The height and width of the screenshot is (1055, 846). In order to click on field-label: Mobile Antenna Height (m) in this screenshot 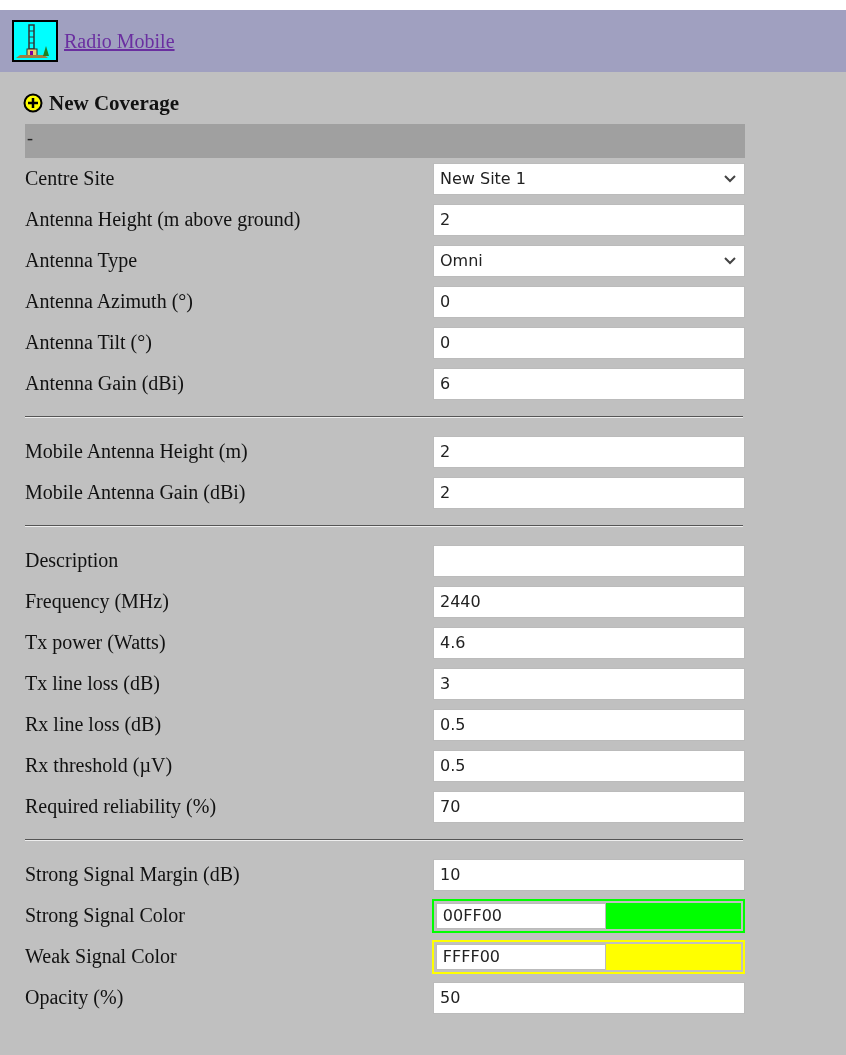, I will do `click(137, 451)`.